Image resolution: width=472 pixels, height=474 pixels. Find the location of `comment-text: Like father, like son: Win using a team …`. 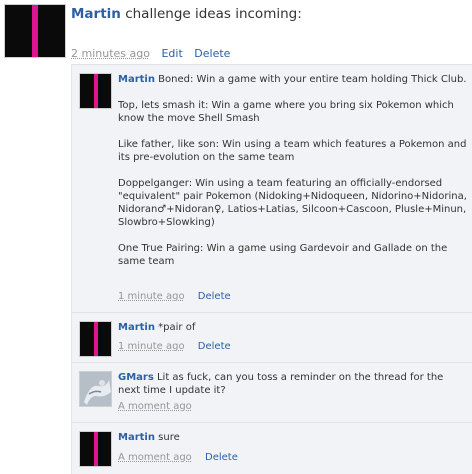

comment-text: Like father, like son: Win using a team … is located at coordinates (292, 151).